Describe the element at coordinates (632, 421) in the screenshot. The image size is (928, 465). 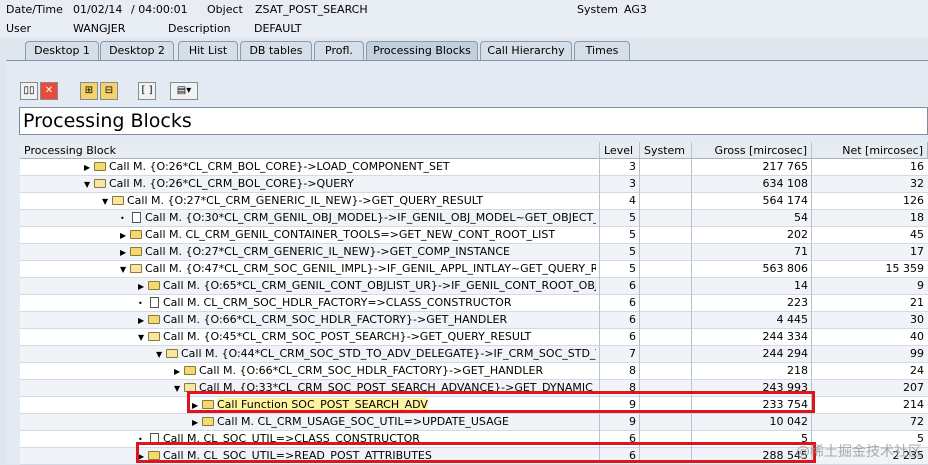
I see `level-cell: 9` at that location.